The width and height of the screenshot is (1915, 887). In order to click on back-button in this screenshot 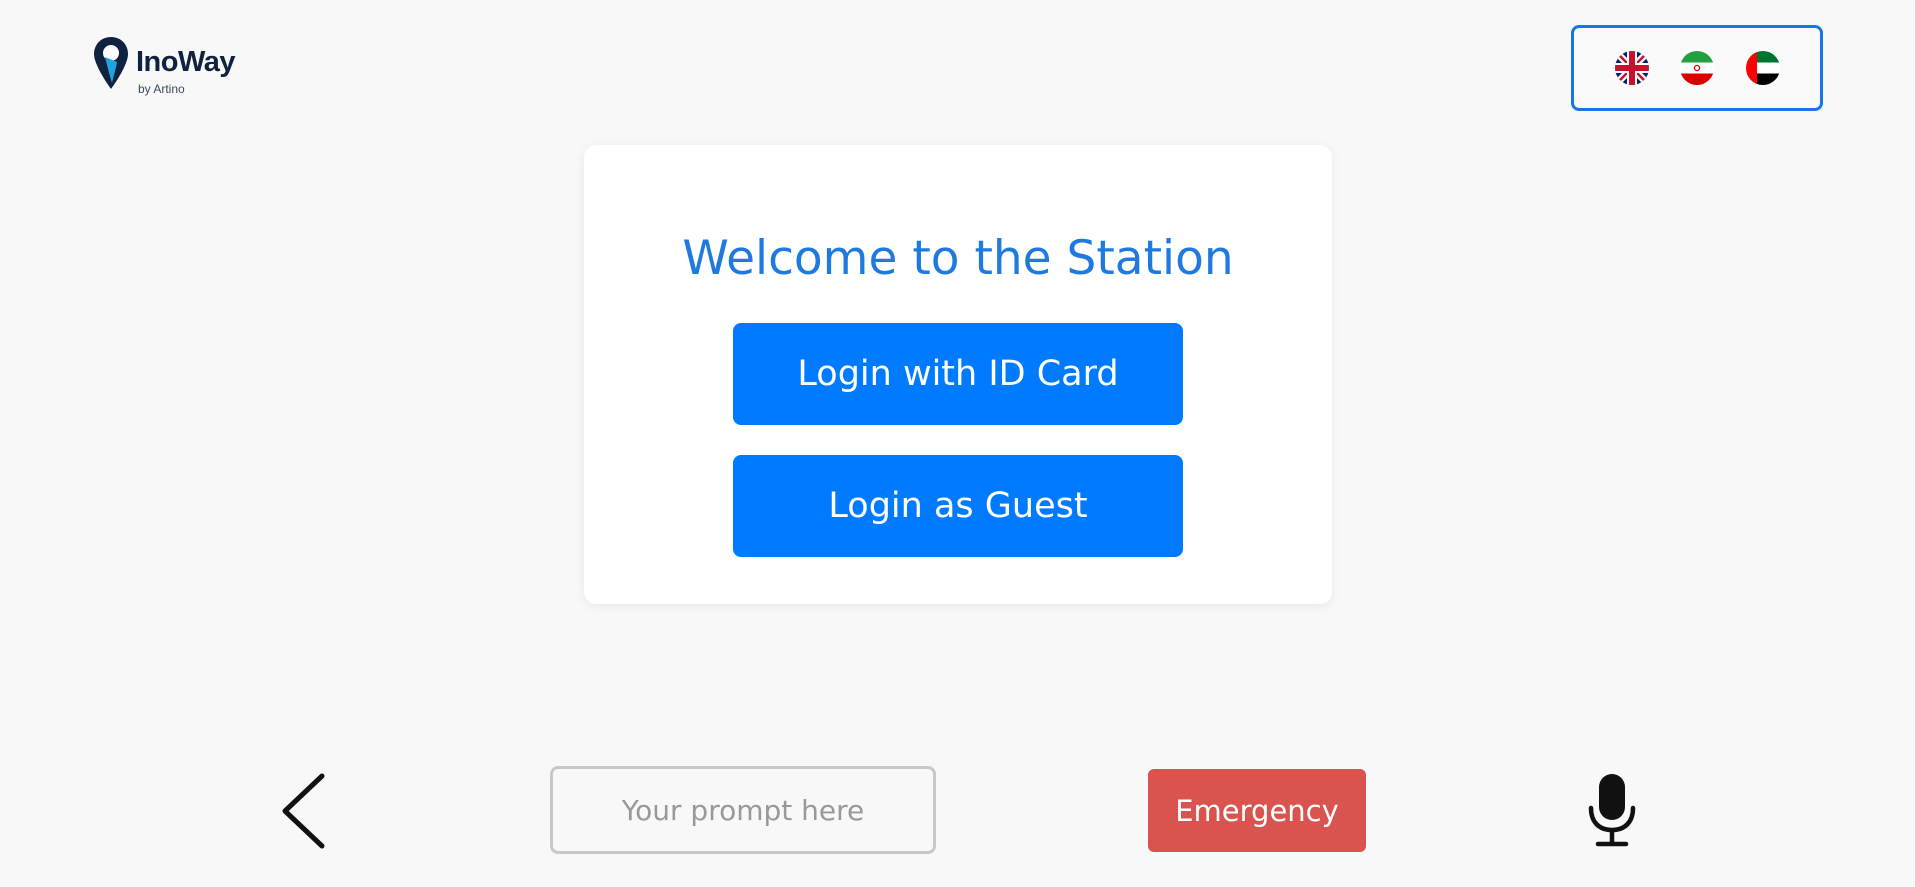, I will do `click(305, 811)`.